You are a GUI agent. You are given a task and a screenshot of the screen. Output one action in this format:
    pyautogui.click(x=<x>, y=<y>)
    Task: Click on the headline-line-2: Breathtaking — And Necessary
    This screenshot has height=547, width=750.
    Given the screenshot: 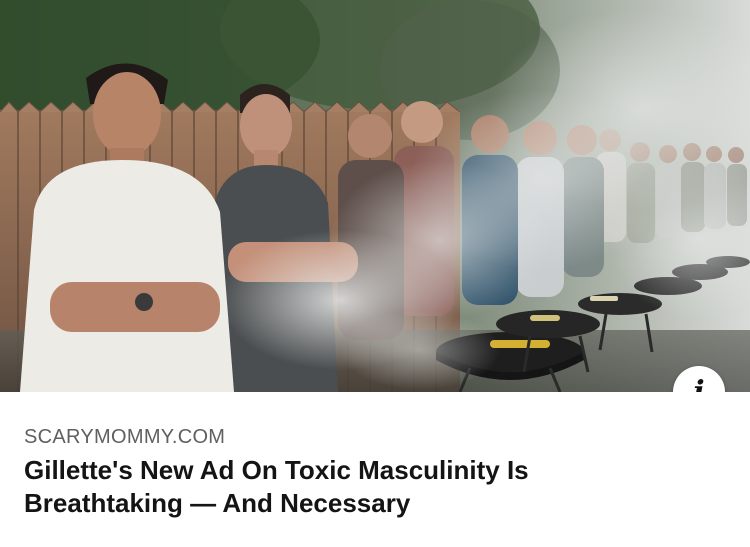 What is the action you would take?
    pyautogui.click(x=217, y=503)
    